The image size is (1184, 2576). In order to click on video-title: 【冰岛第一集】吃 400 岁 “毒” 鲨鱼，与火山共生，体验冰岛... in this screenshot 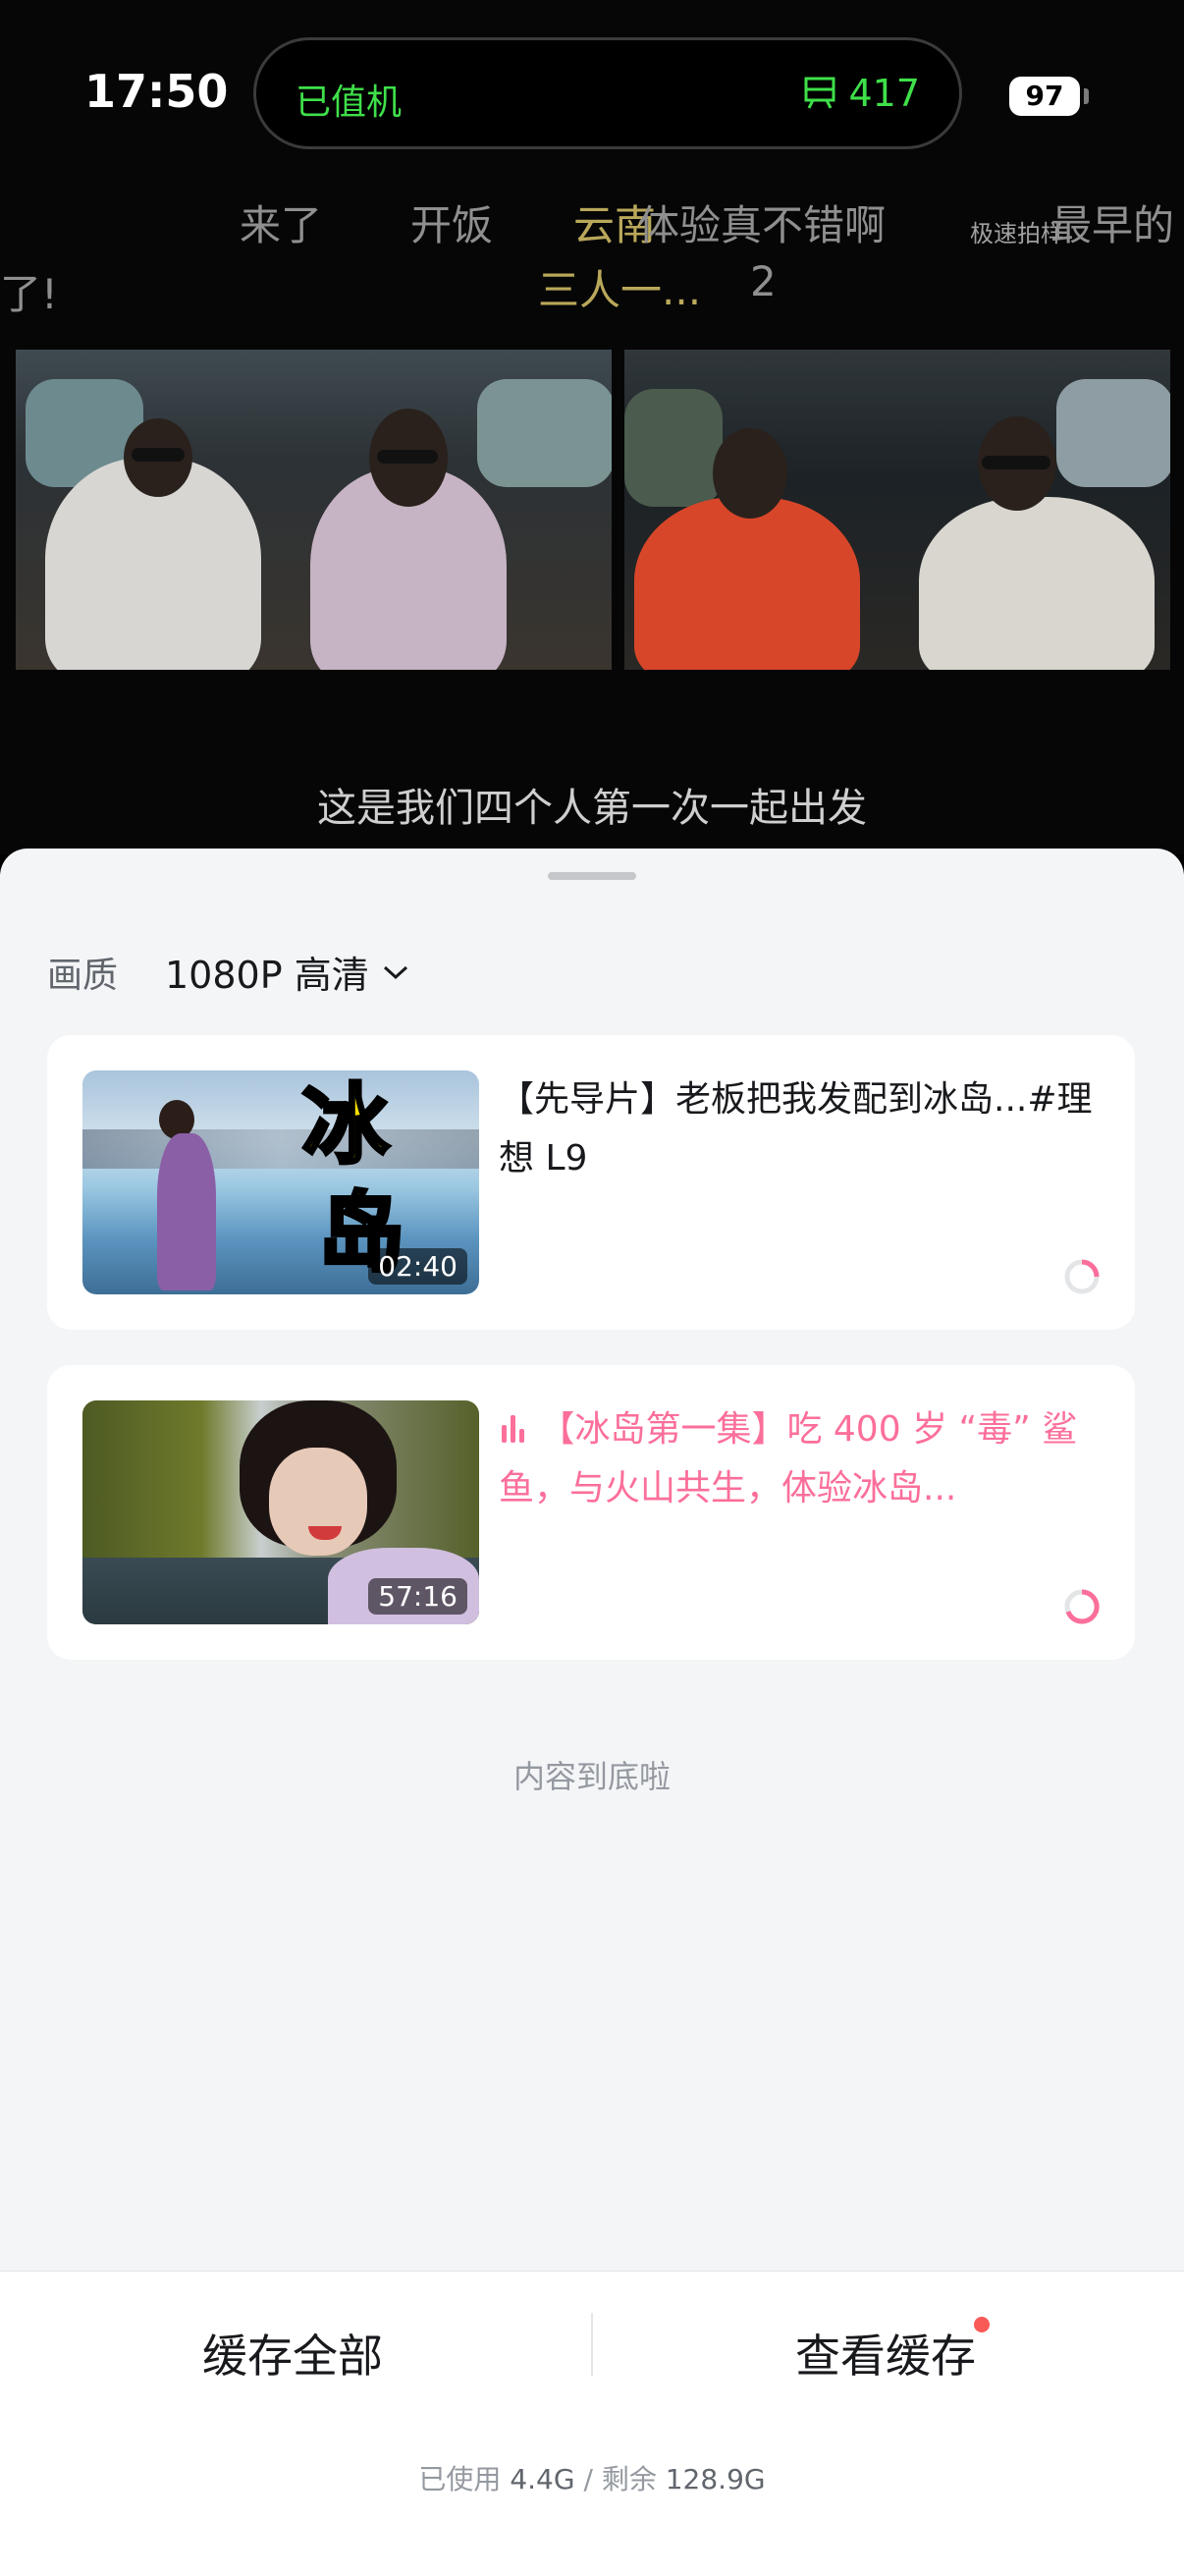, I will do `click(788, 1458)`.